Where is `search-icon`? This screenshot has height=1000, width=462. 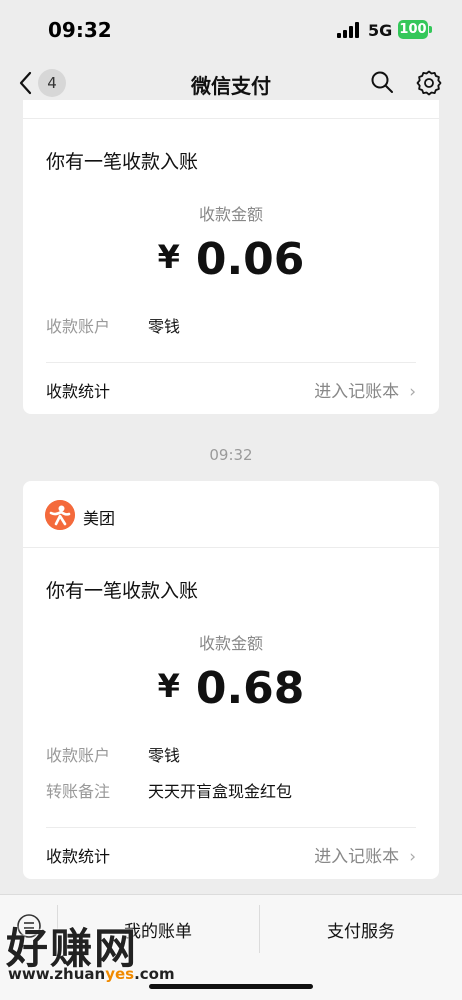
search-icon is located at coordinates (382, 82).